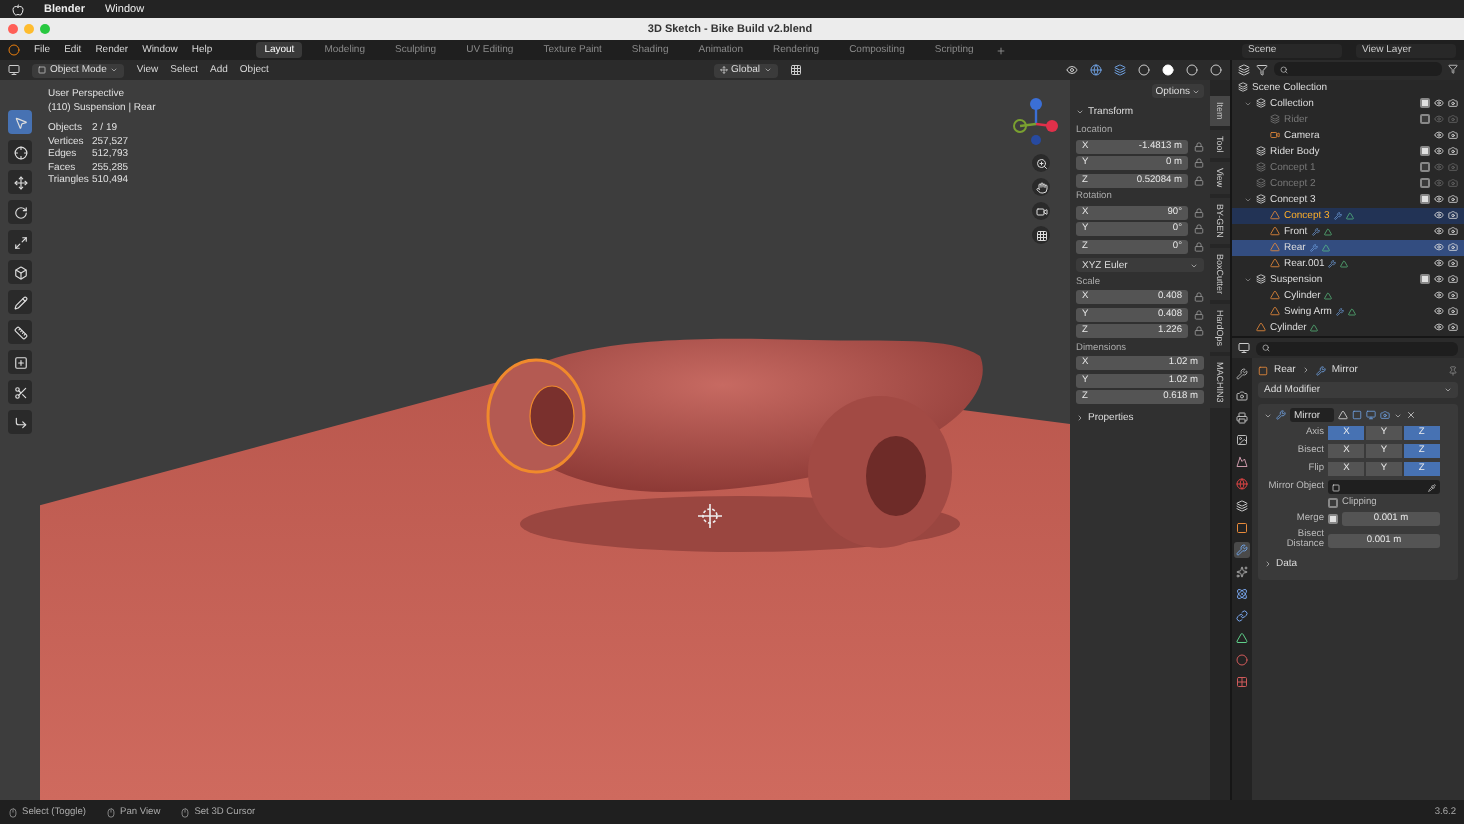 This screenshot has height=824, width=1464. I want to click on add-icon, so click(1000, 50).